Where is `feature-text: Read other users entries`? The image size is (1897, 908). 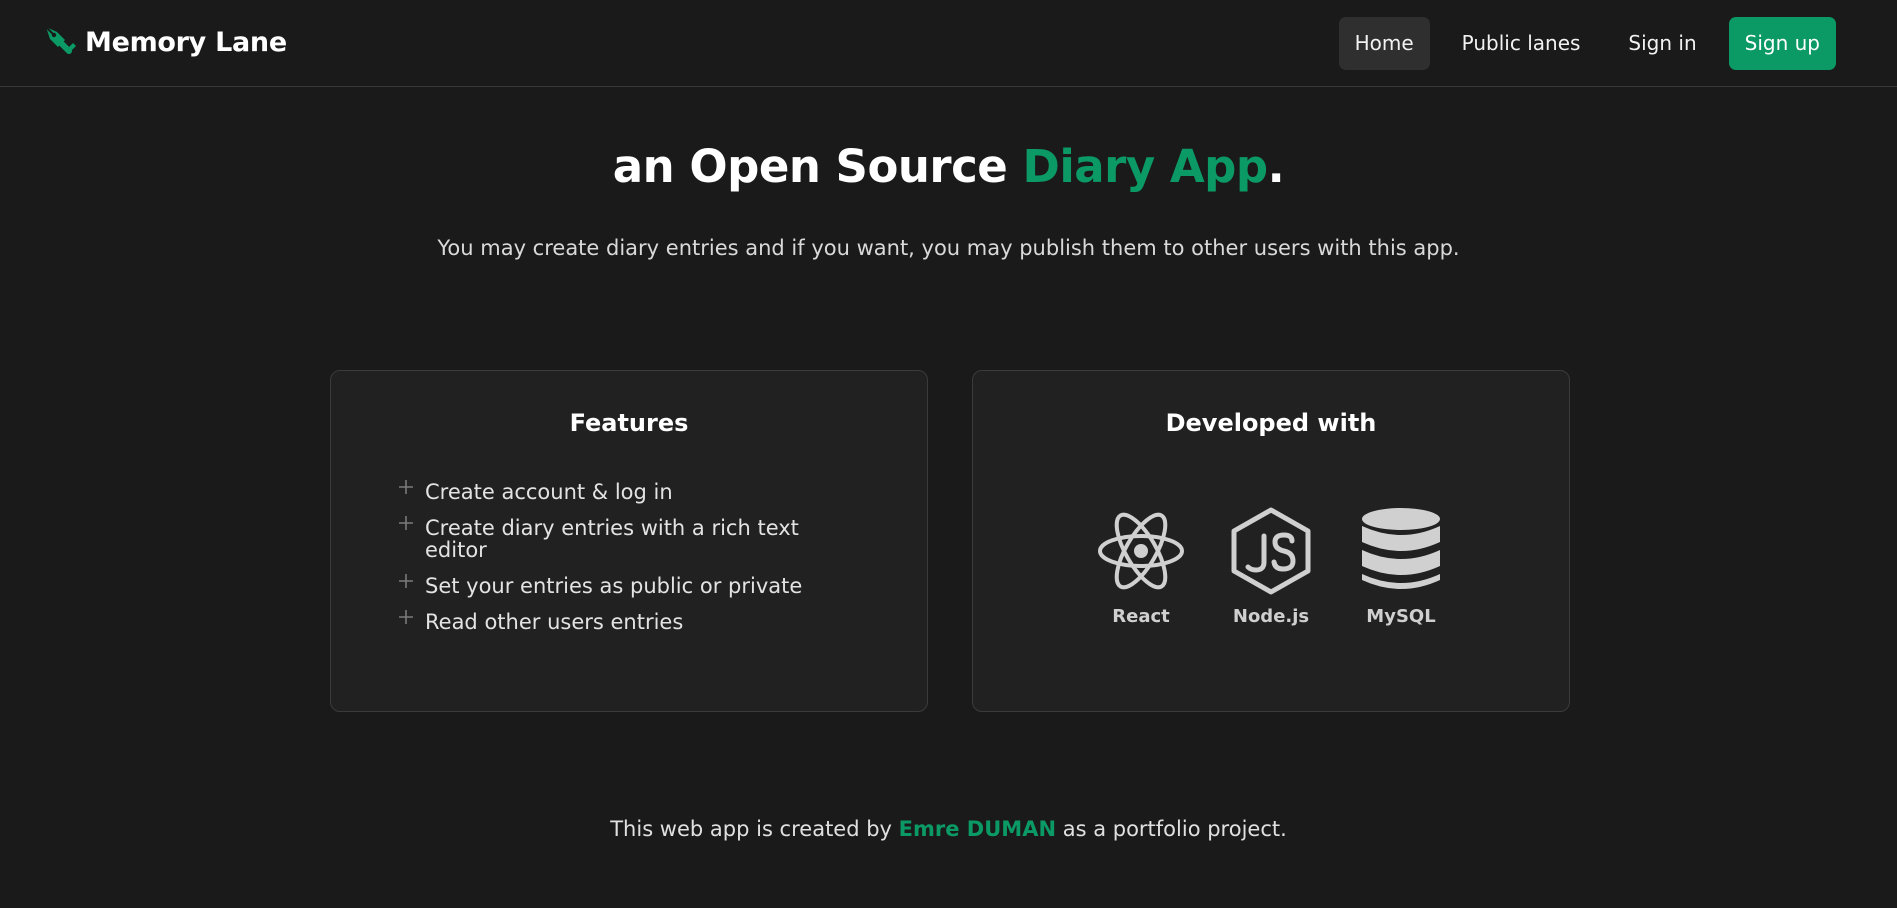
feature-text: Read other users entries is located at coordinates (554, 622).